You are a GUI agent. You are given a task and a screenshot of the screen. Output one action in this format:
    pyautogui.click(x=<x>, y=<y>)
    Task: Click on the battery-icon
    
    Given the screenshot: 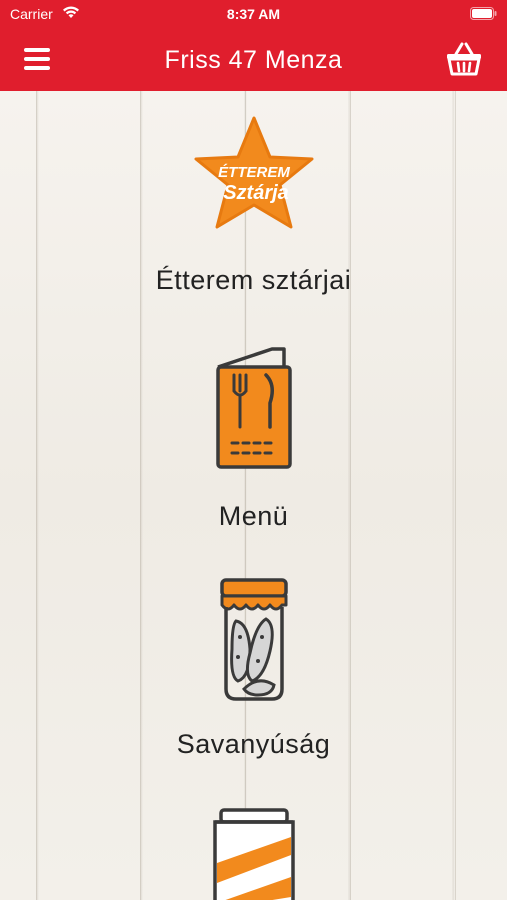 What is the action you would take?
    pyautogui.click(x=483, y=13)
    